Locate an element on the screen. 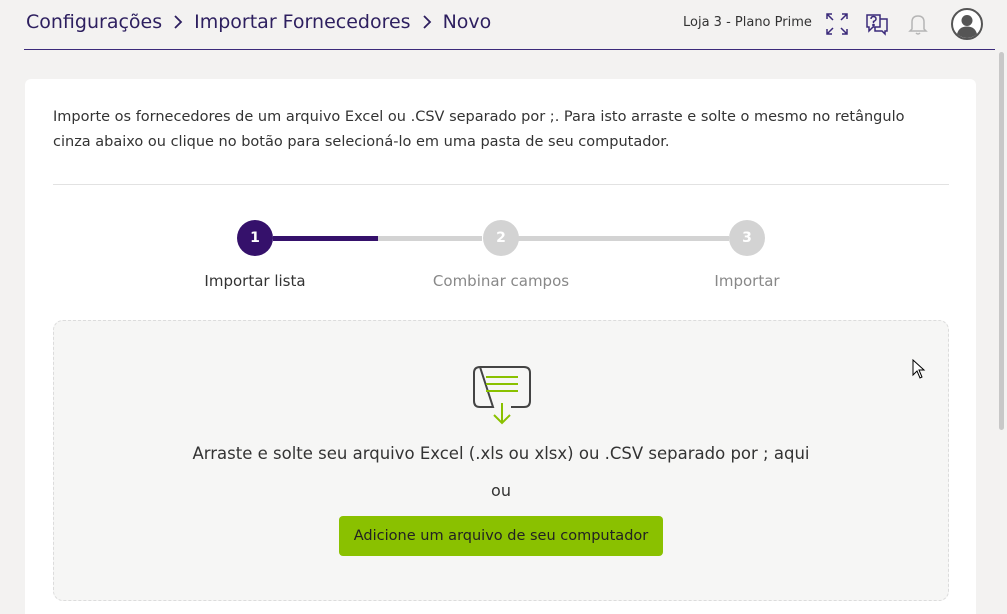  dropzone-or-text: ou is located at coordinates (501, 490).